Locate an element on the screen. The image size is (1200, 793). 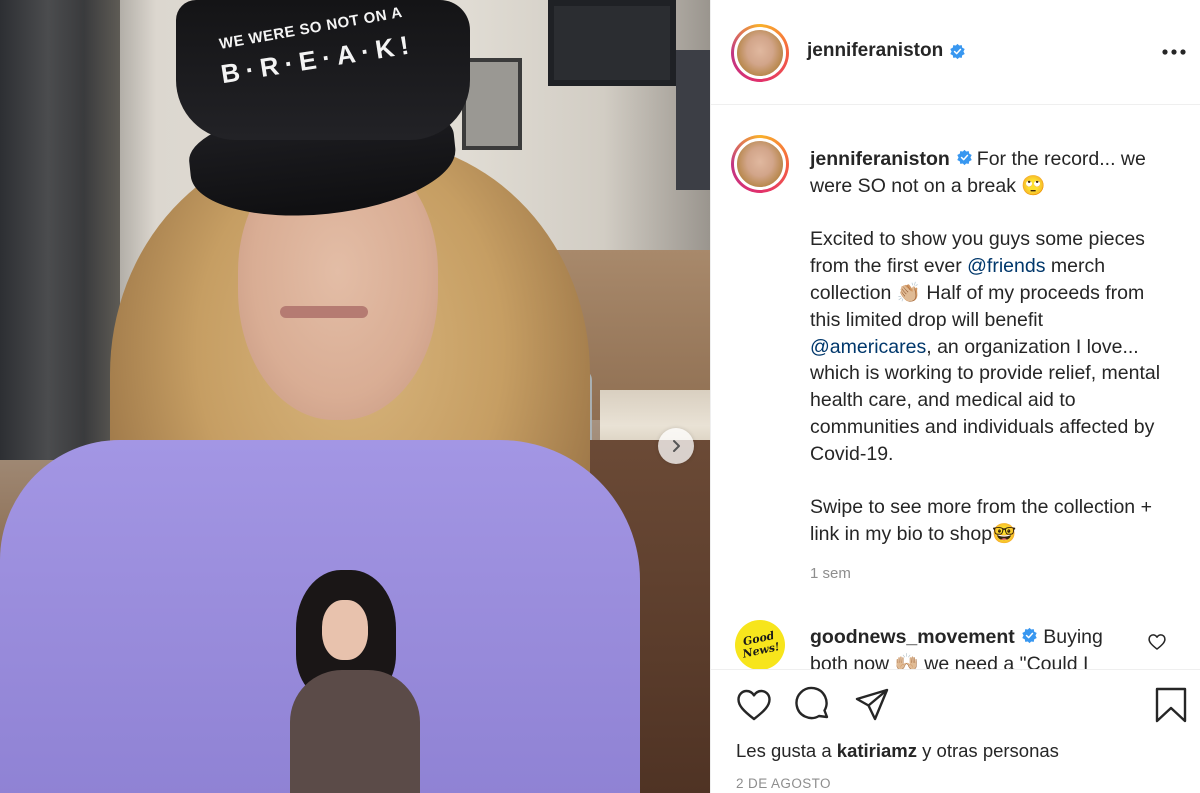
more-options-icon is located at coordinates (1174, 52).